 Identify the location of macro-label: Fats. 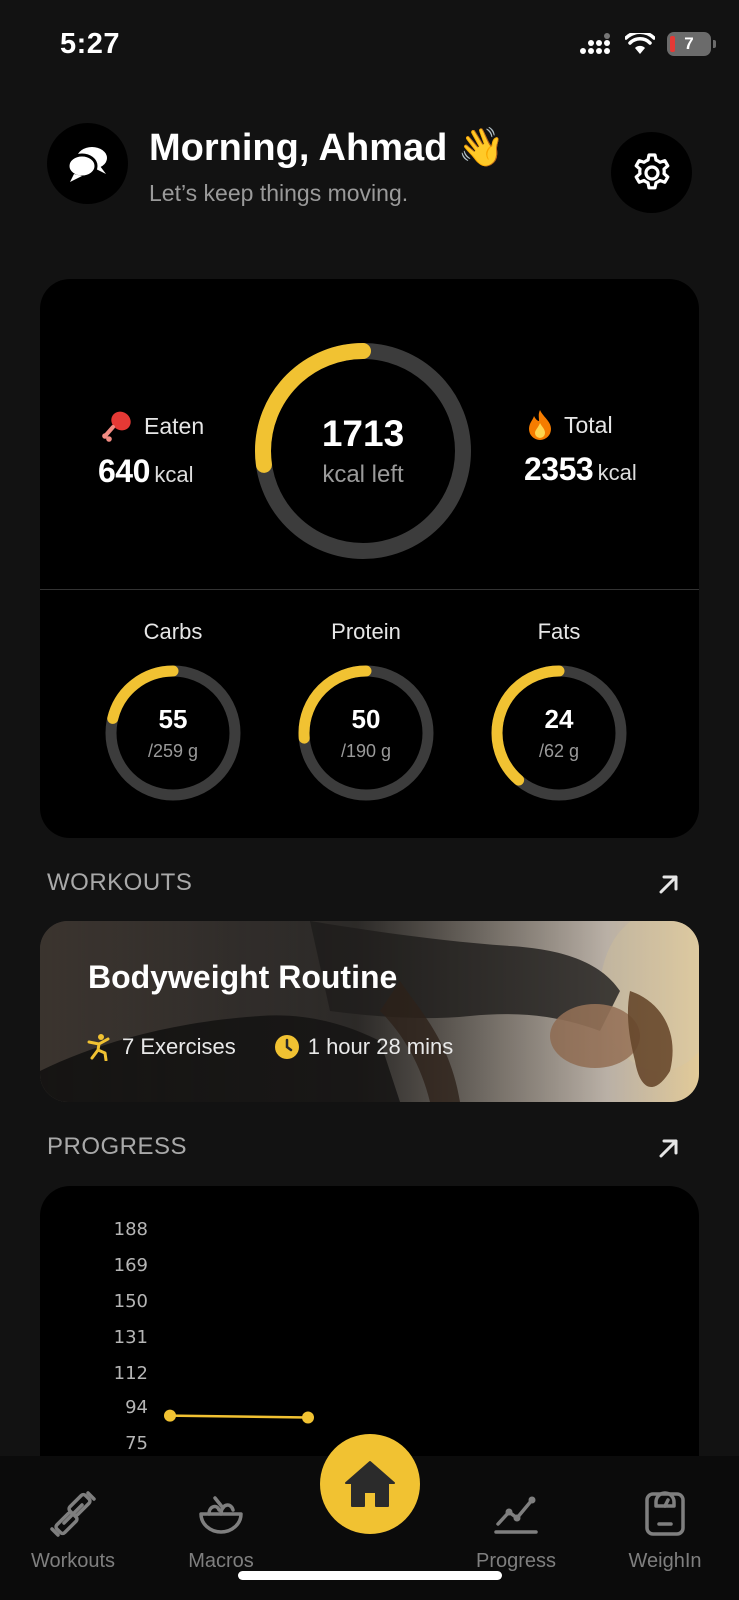
(559, 631).